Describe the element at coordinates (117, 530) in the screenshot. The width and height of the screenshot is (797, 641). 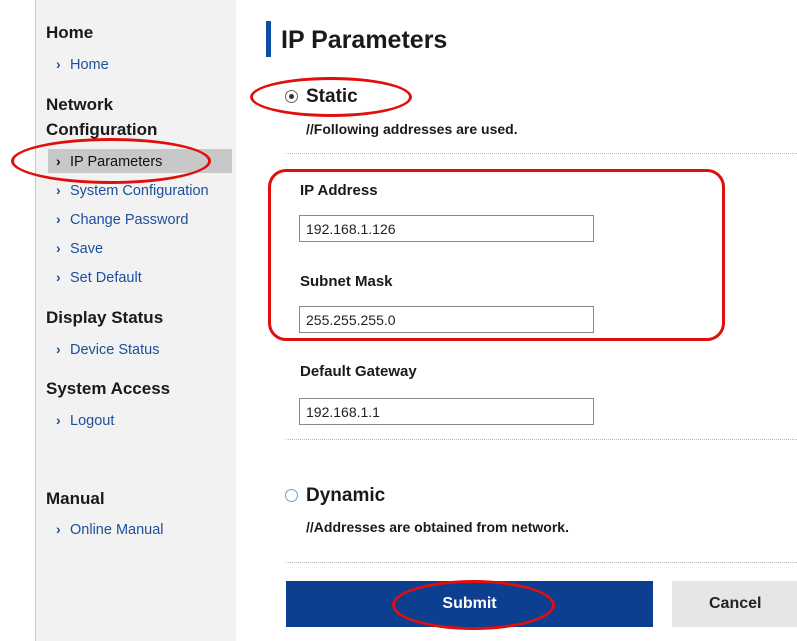
I see `sidebar-item-label: Online Manual` at that location.